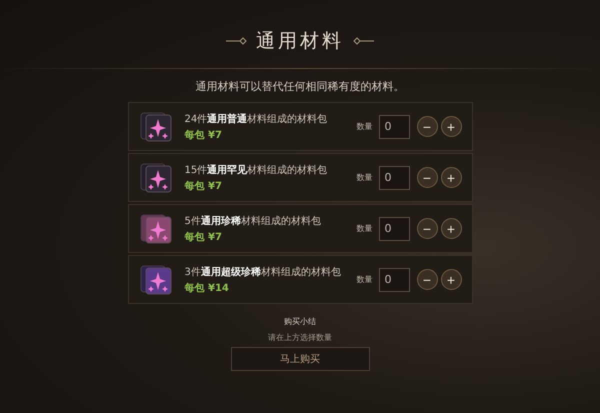 Image resolution: width=600 pixels, height=413 pixels. I want to click on page-subtitle: 通用材料可以替代任何相同稀有度的材料。, so click(300, 86).